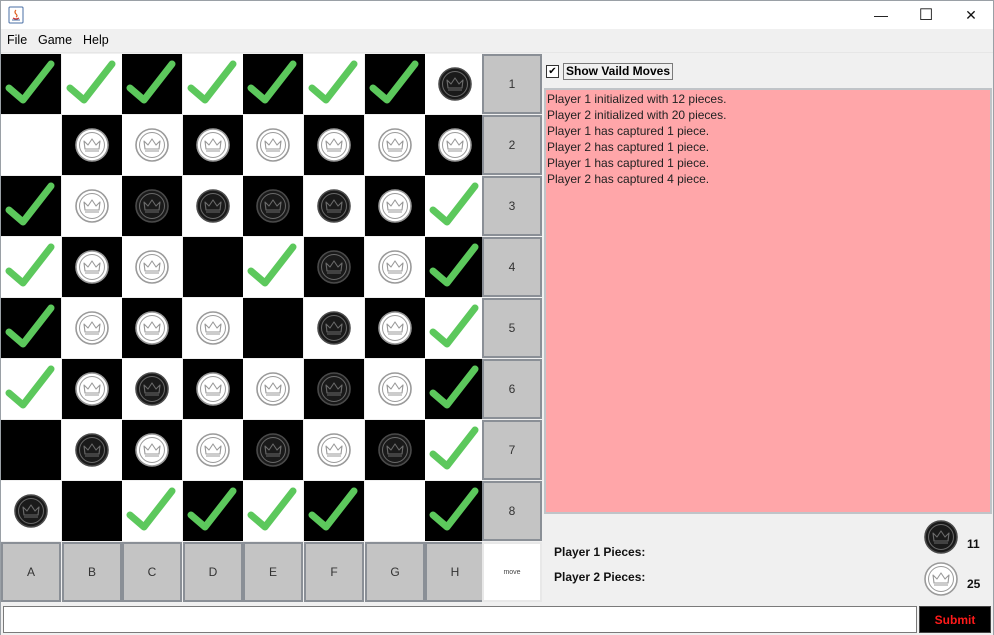  I want to click on show-valid-moves-checkbox: ✔, so click(552, 71).